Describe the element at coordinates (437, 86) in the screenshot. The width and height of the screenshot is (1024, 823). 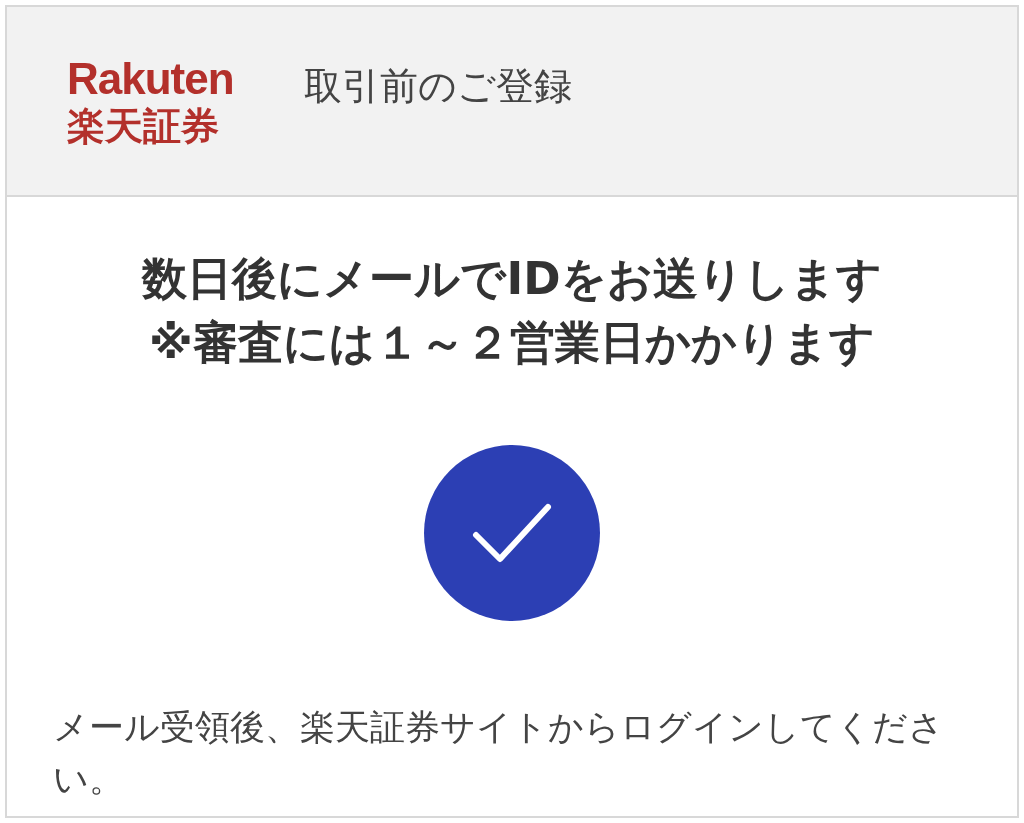
I see `page-title: 取引前のご登録` at that location.